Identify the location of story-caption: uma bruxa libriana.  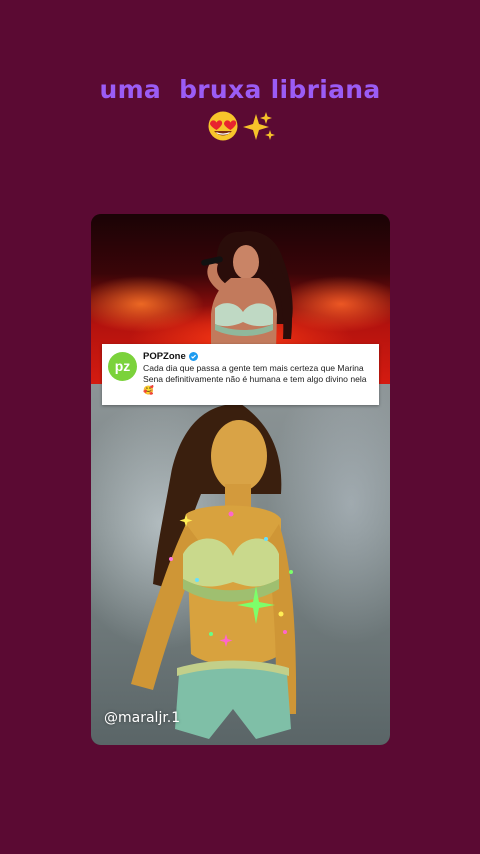
(240, 108).